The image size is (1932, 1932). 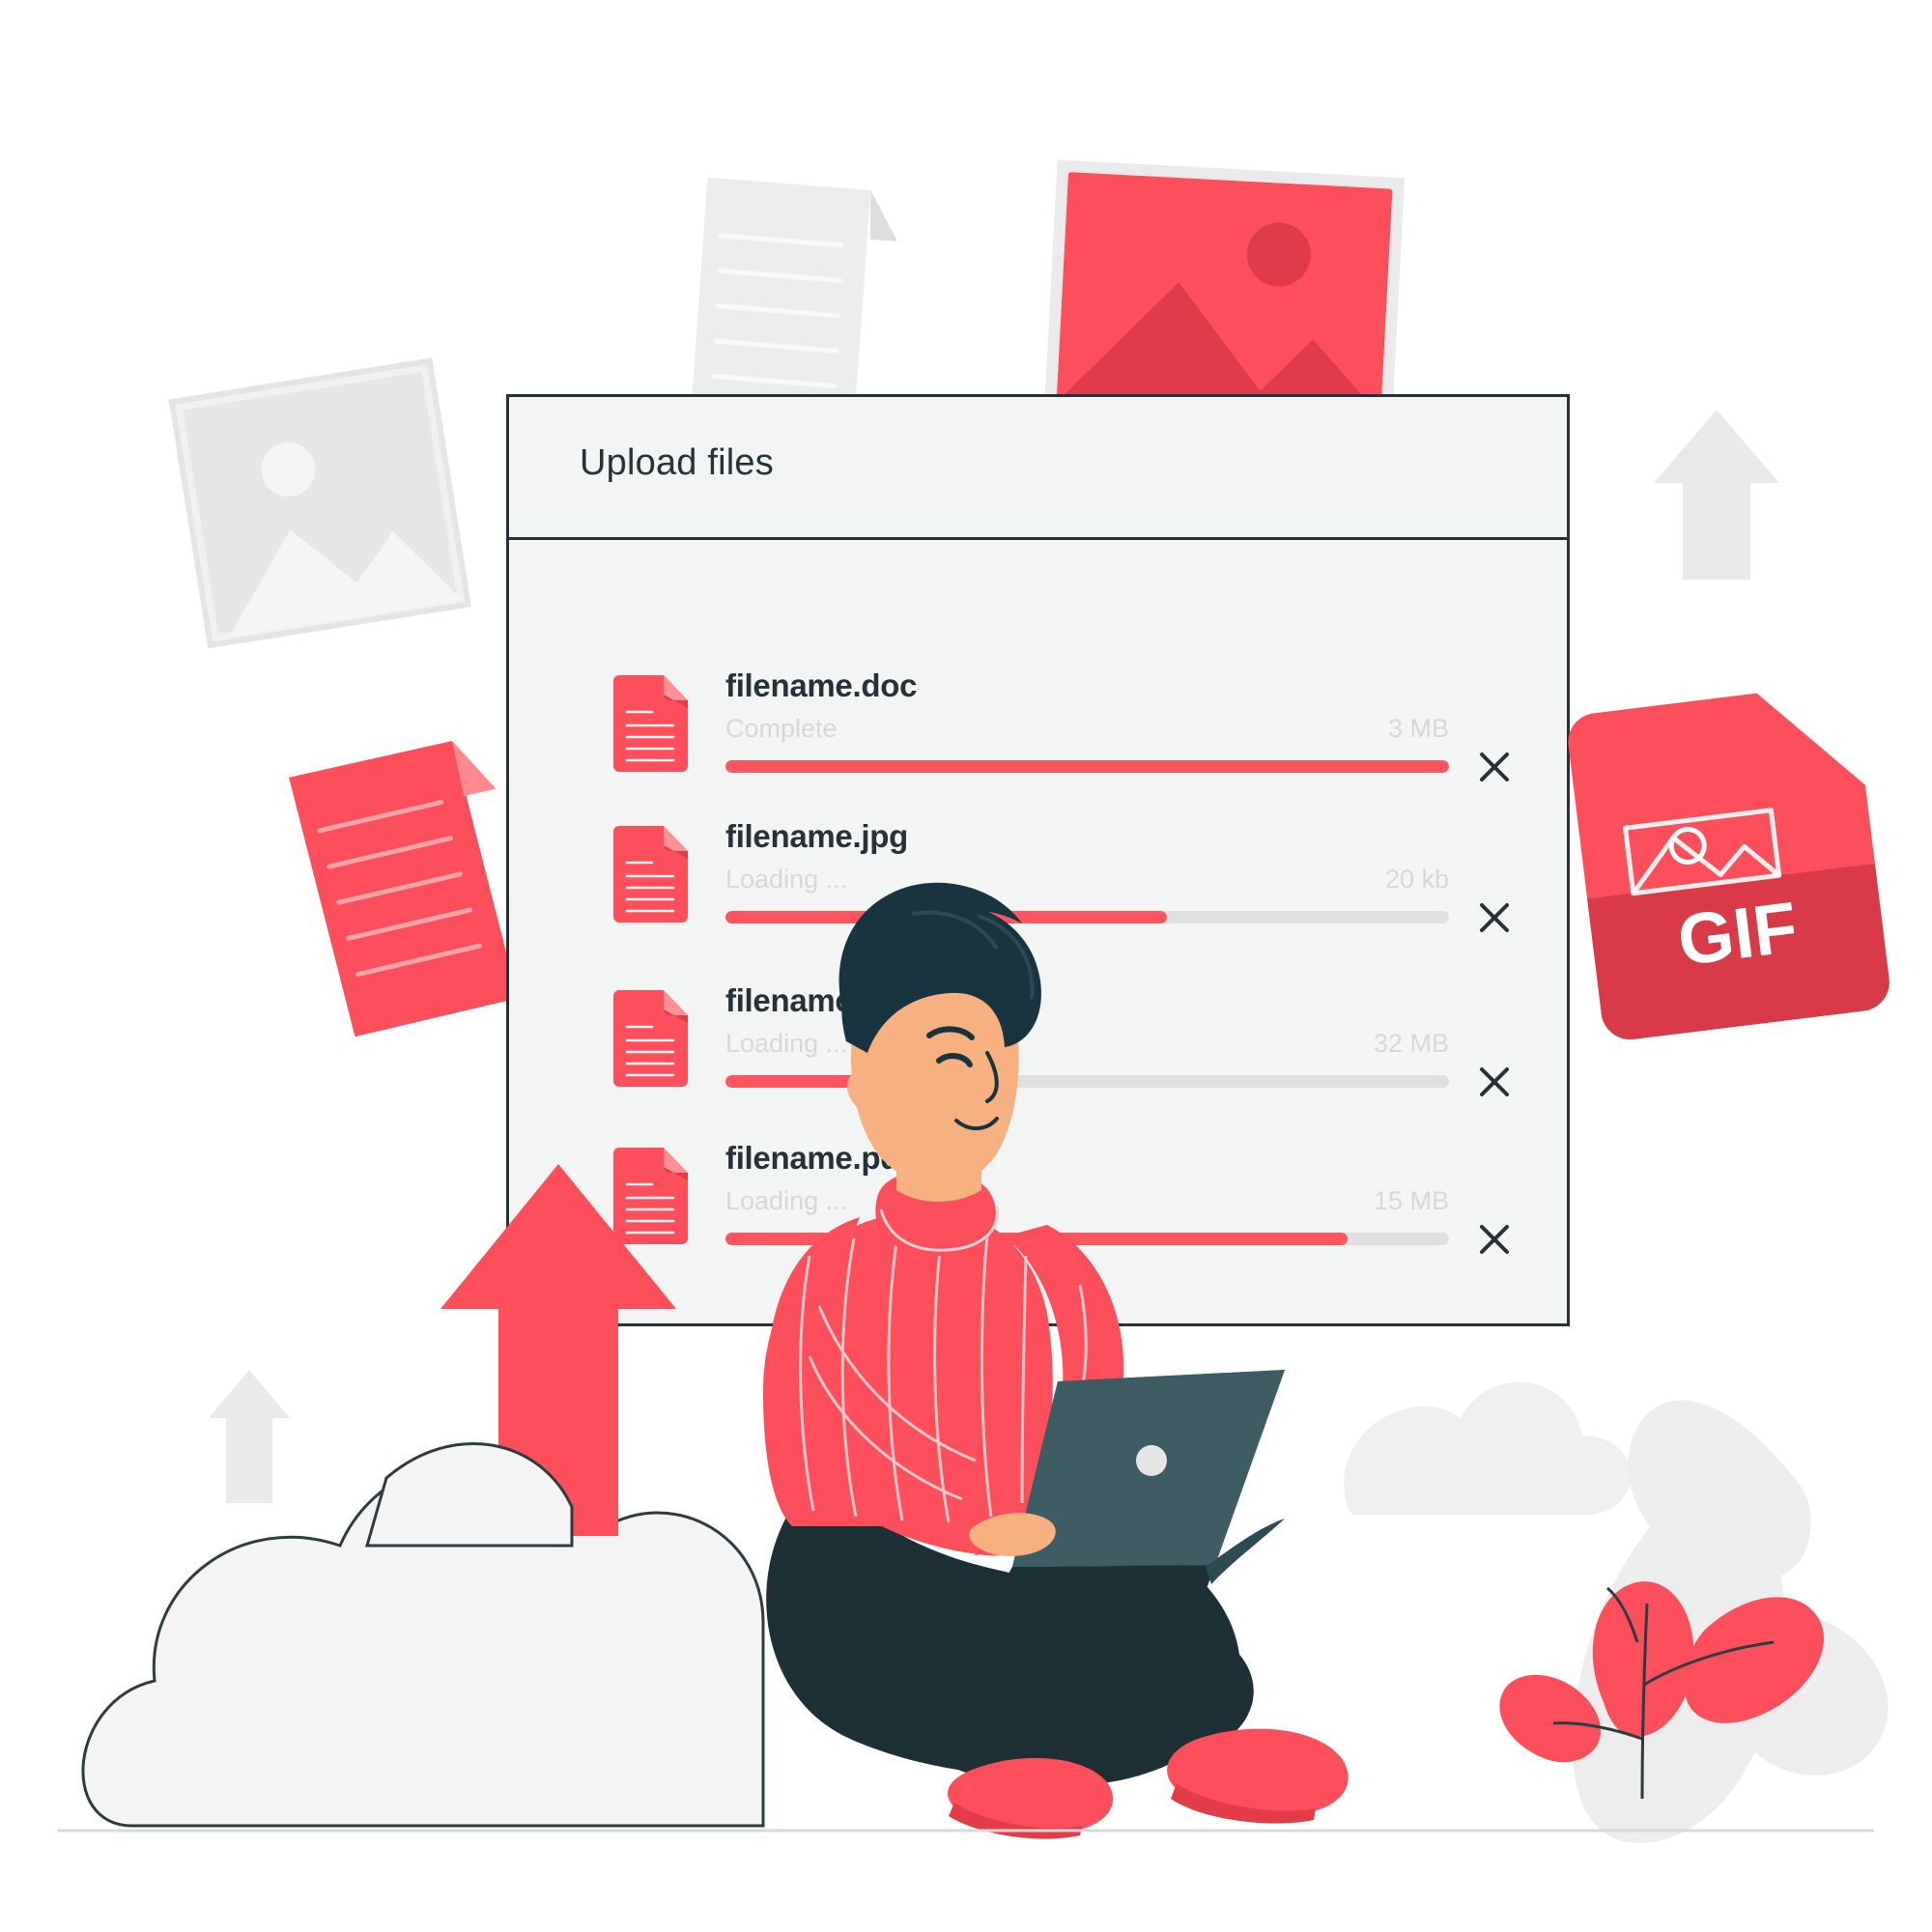 What do you see at coordinates (1728, 866) in the screenshot?
I see `gif-file-badge: GIF` at bounding box center [1728, 866].